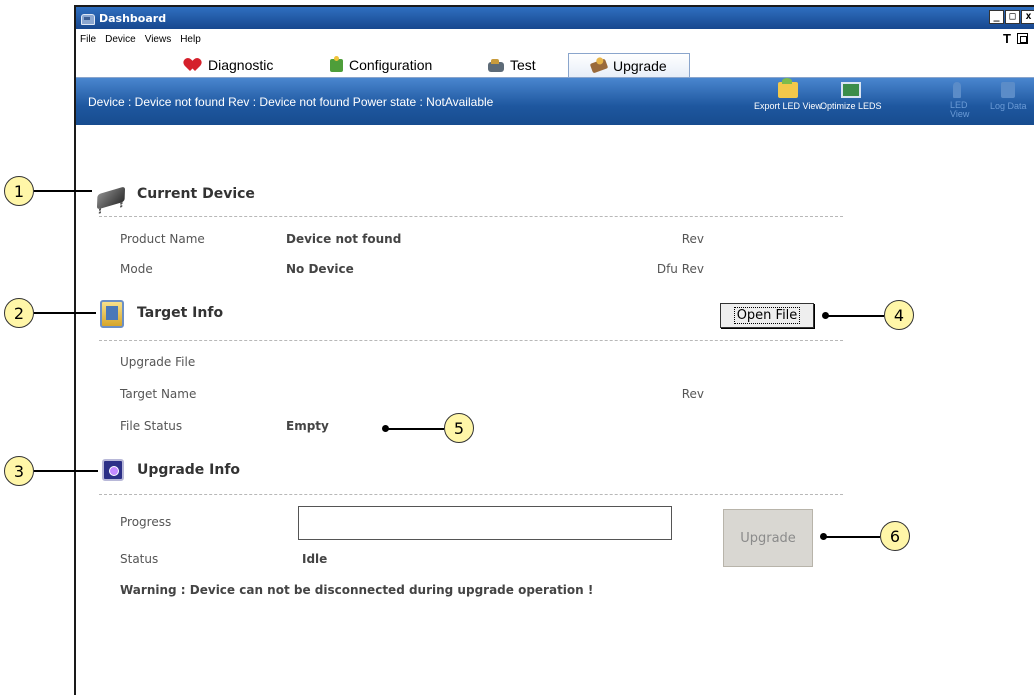 Image resolution: width=1034 pixels, height=695 pixels. What do you see at coordinates (19, 471) in the screenshot?
I see `callout-3: 3` at bounding box center [19, 471].